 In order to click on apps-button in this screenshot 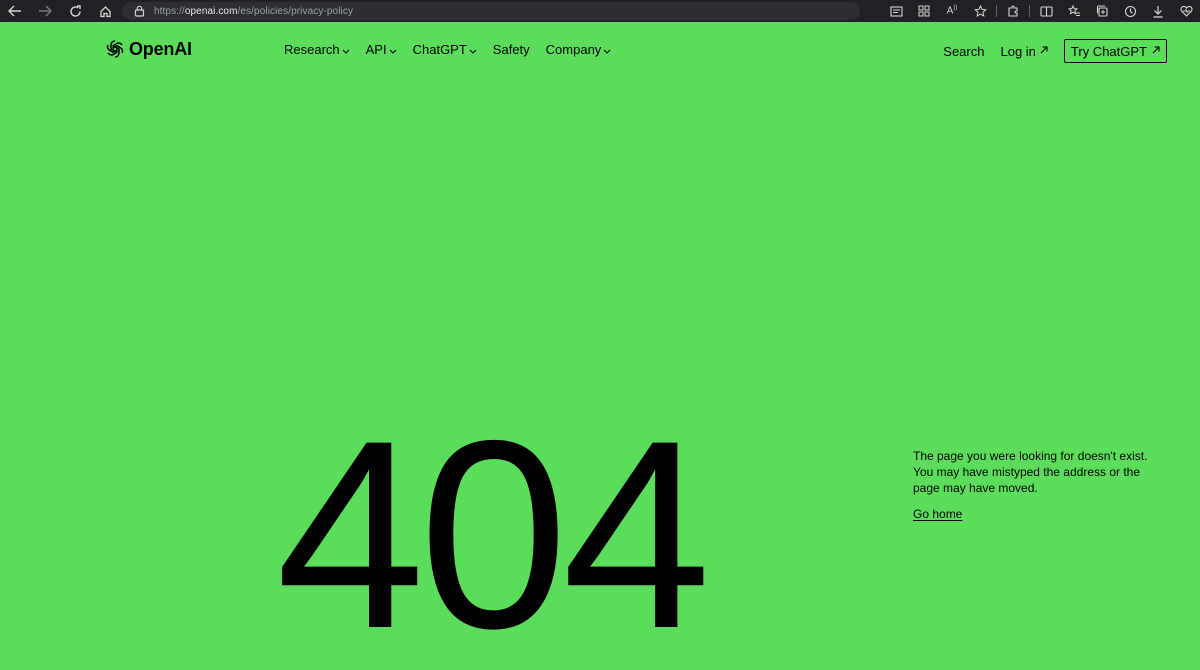, I will do `click(924, 11)`.